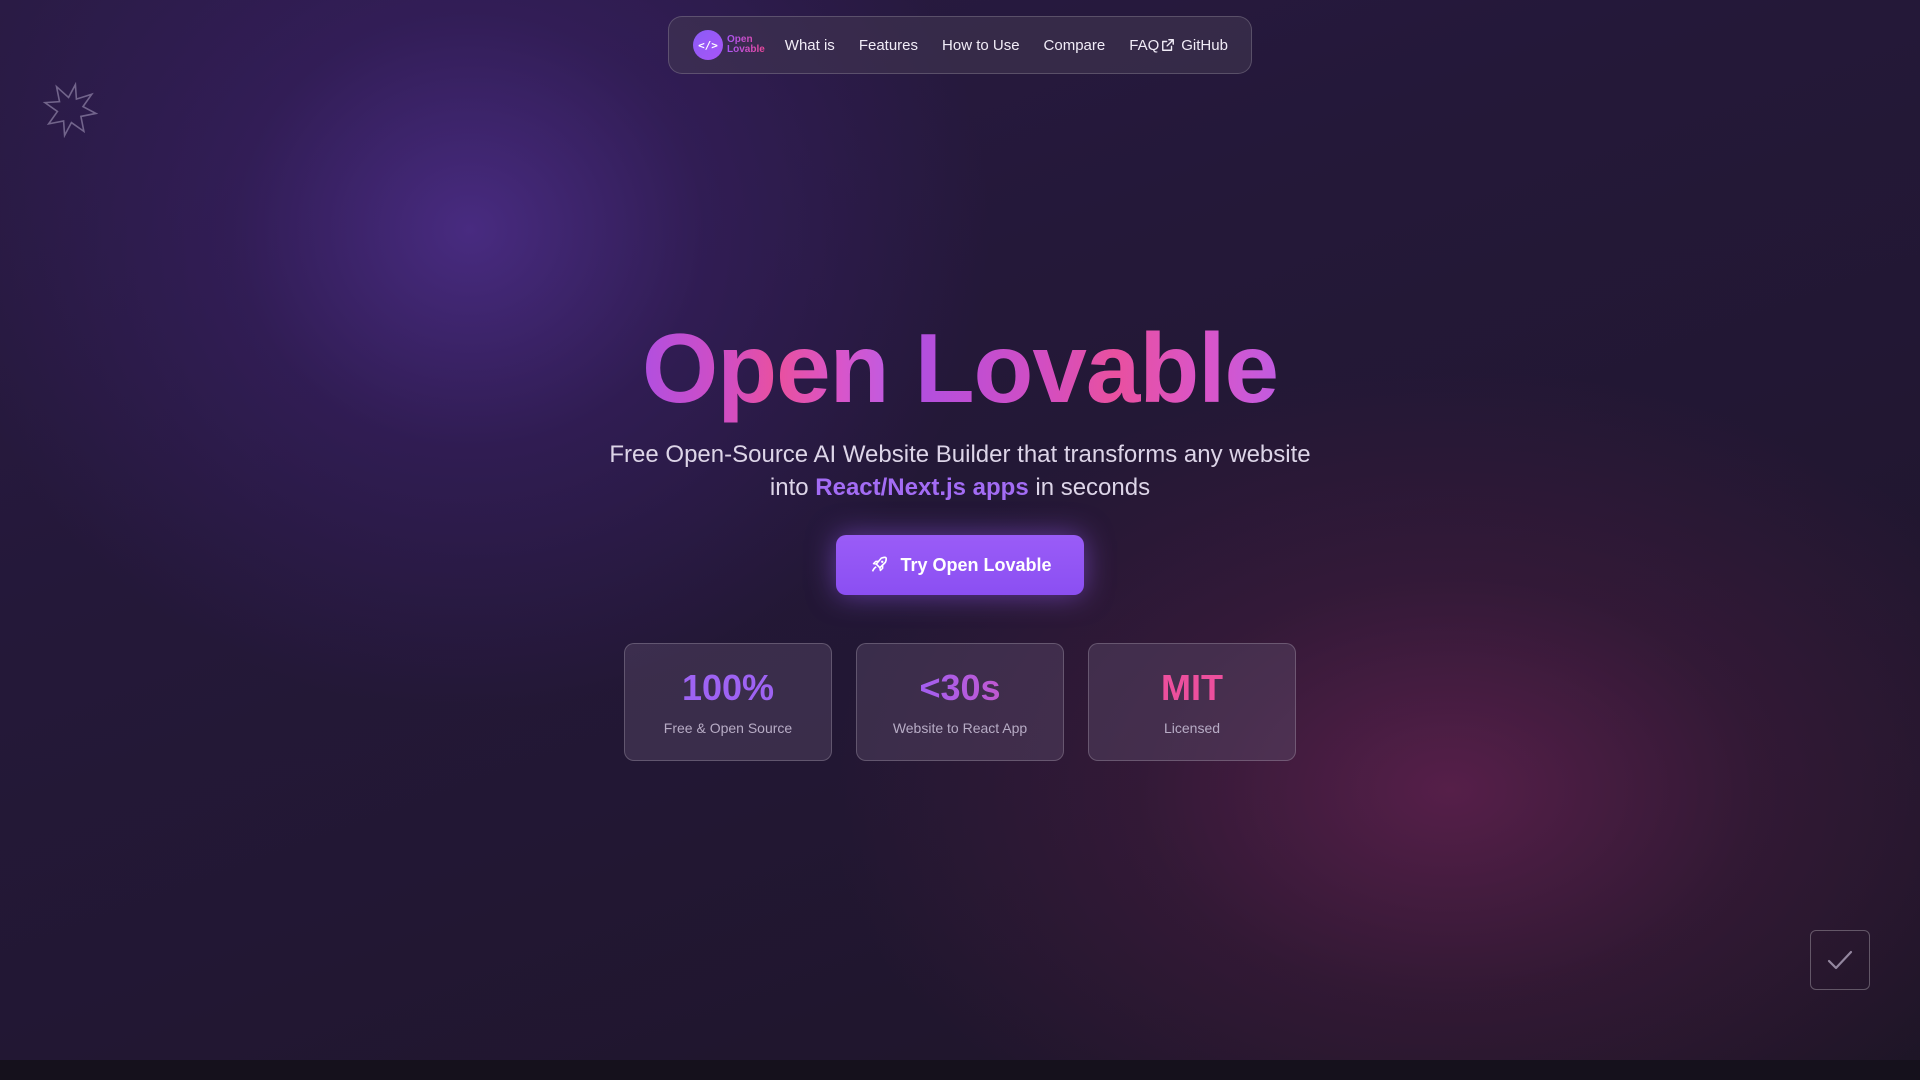  I want to click on stat-card: <30s Website to React App, so click(960, 702).